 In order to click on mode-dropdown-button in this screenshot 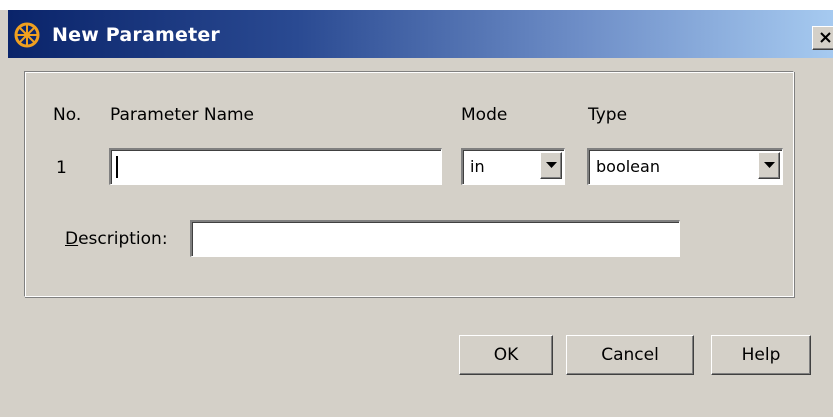, I will do `click(551, 165)`.